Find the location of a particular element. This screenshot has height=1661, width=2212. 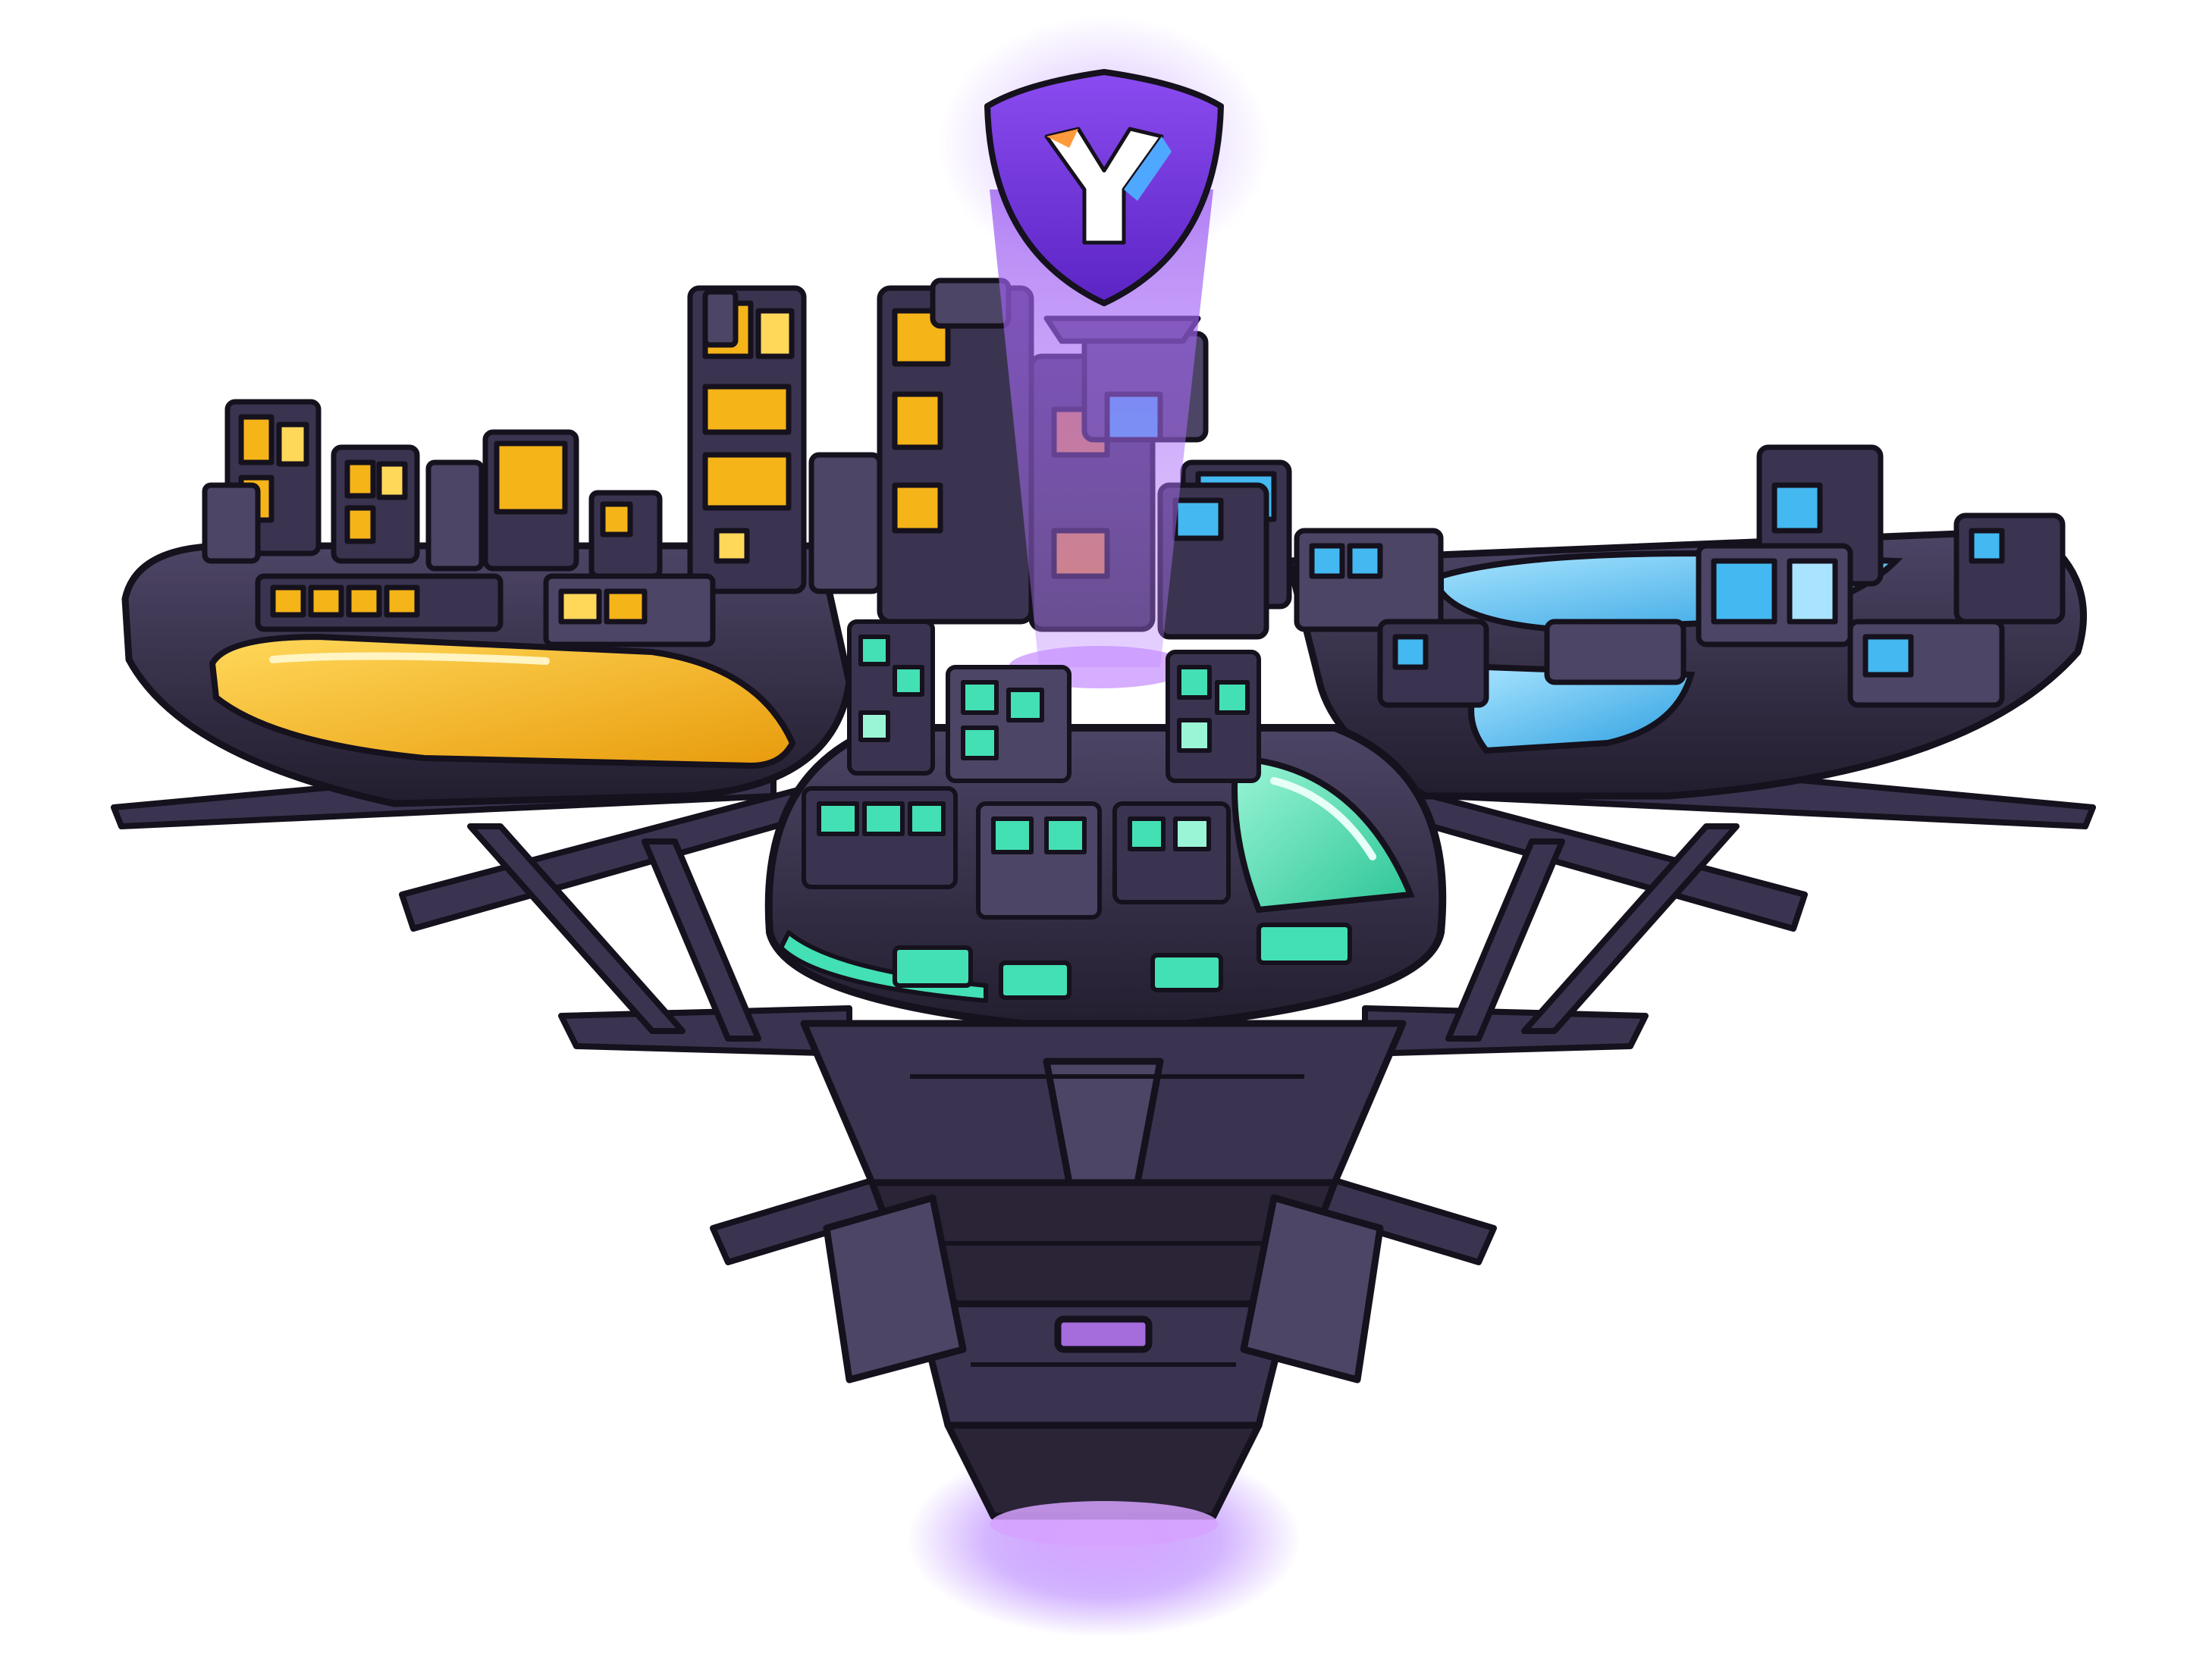

lower-hull is located at coordinates (1103, 1270).